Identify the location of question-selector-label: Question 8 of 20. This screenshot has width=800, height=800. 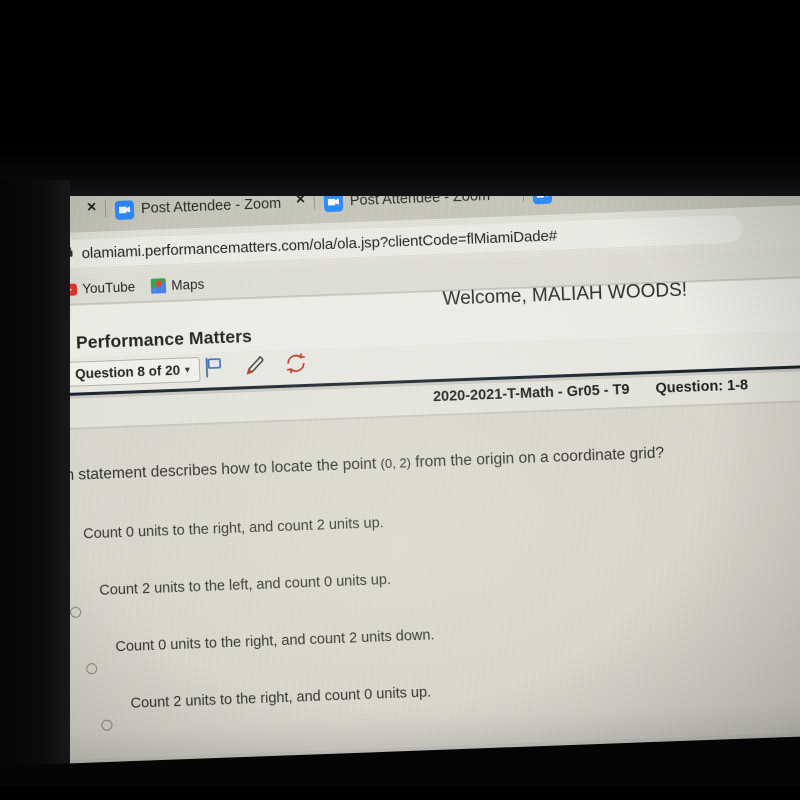
(127, 372).